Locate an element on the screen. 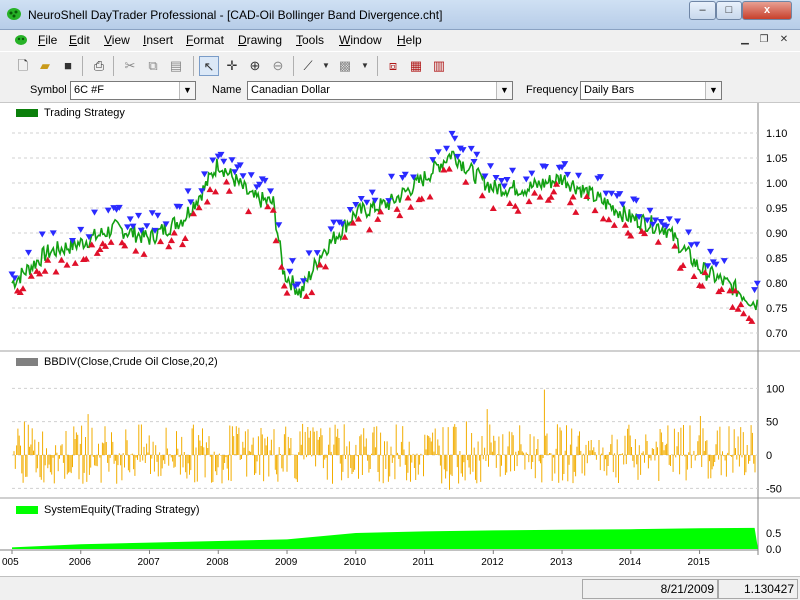  paste-icon: ▤ is located at coordinates (176, 66).